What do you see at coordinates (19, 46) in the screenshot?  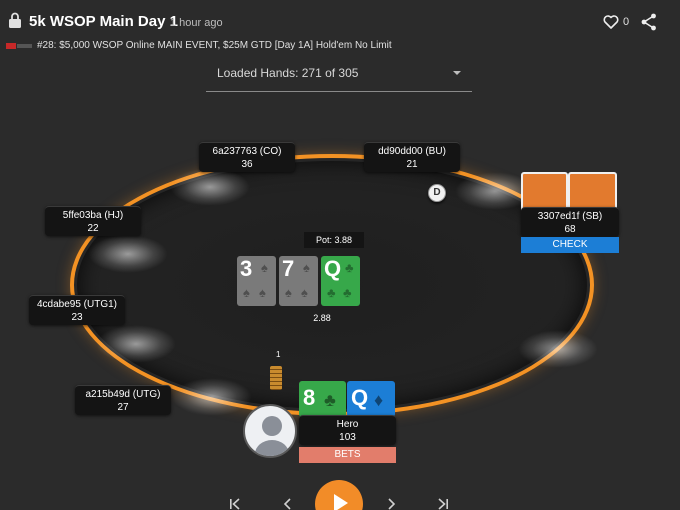 I see `site-logo` at bounding box center [19, 46].